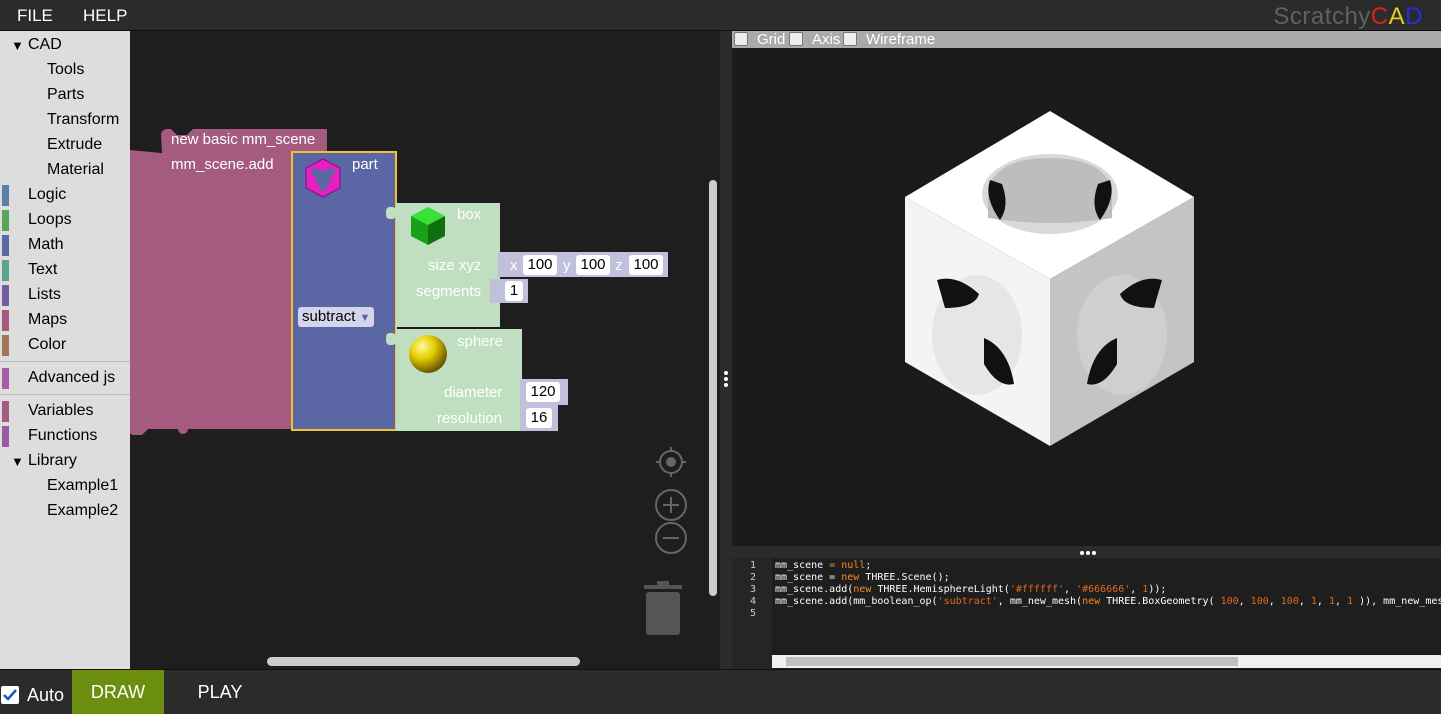  What do you see at coordinates (514, 265) in the screenshot?
I see `x-label: x` at bounding box center [514, 265].